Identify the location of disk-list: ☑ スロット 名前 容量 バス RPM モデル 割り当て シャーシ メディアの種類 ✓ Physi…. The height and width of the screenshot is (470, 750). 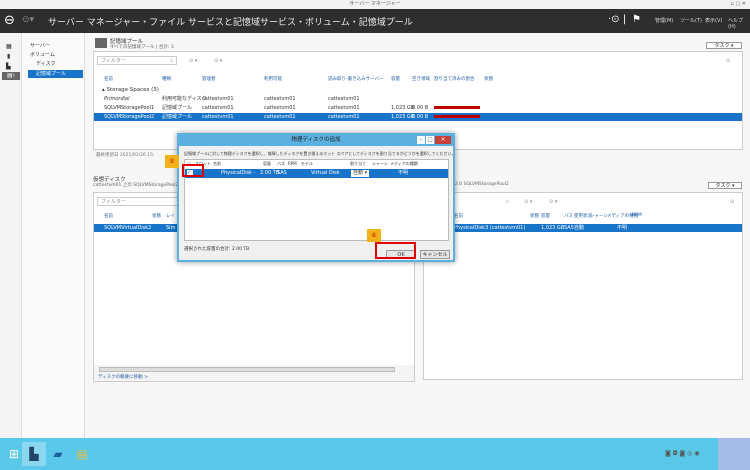
(316, 200).